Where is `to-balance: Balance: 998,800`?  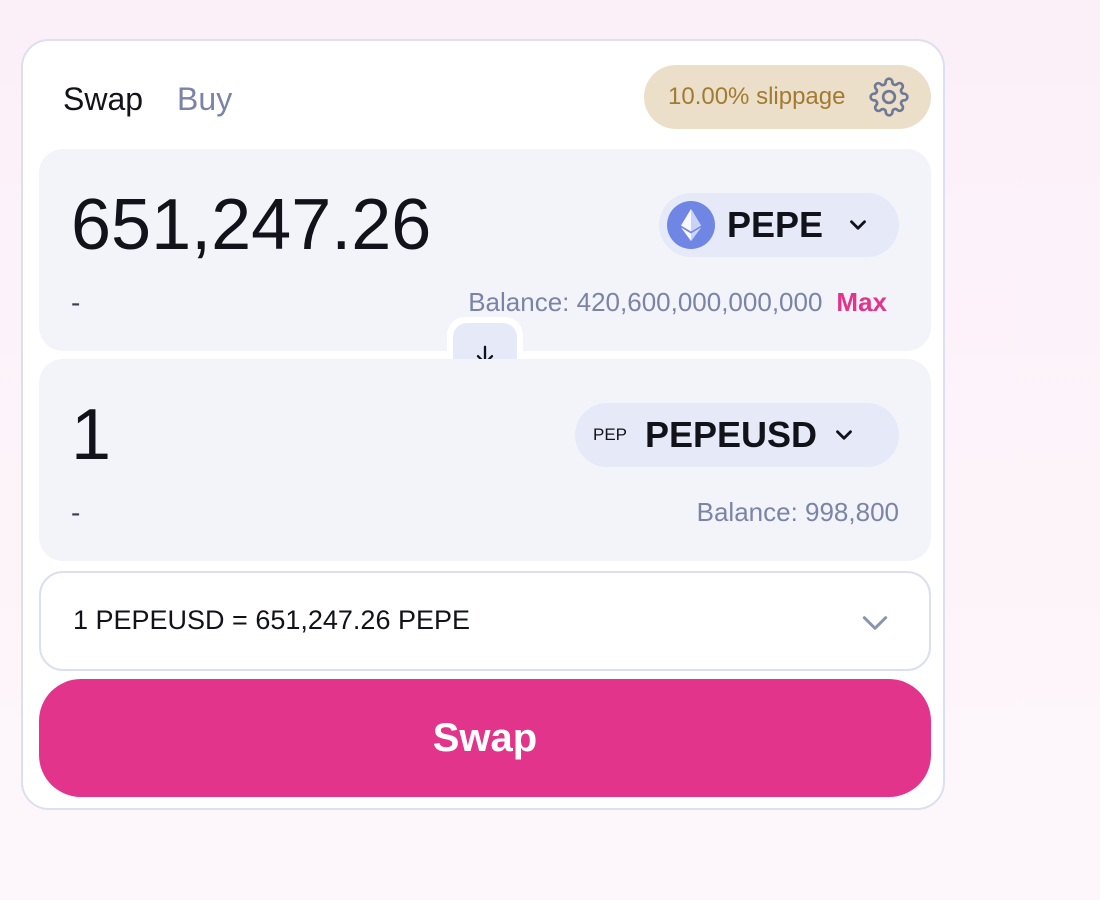
to-balance: Balance: 998,800 is located at coordinates (797, 512).